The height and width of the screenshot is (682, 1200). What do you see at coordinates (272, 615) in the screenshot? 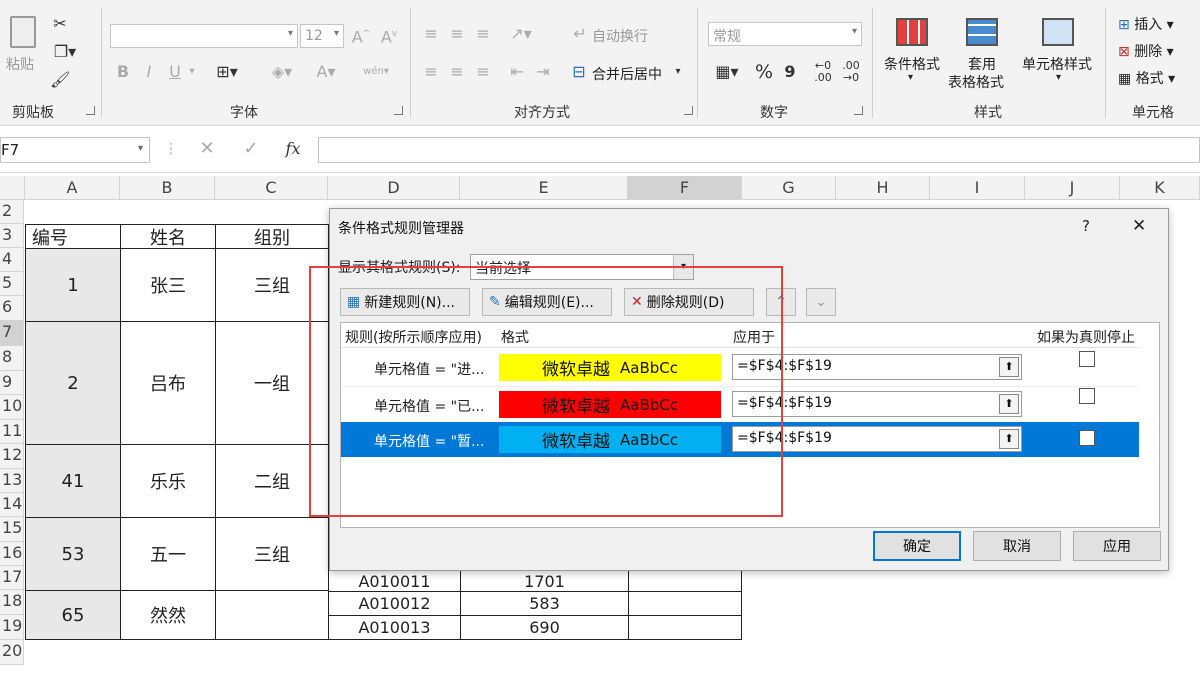
I see `team-cell` at bounding box center [272, 615].